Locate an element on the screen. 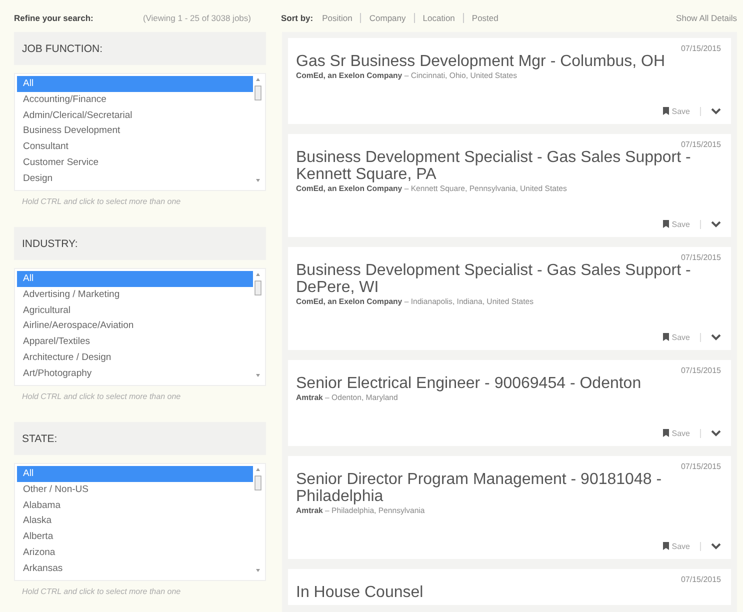 This screenshot has height=612, width=743. job-title: Senior Electrical Engineer - 90069454 - Odenton is located at coordinates (508, 383).